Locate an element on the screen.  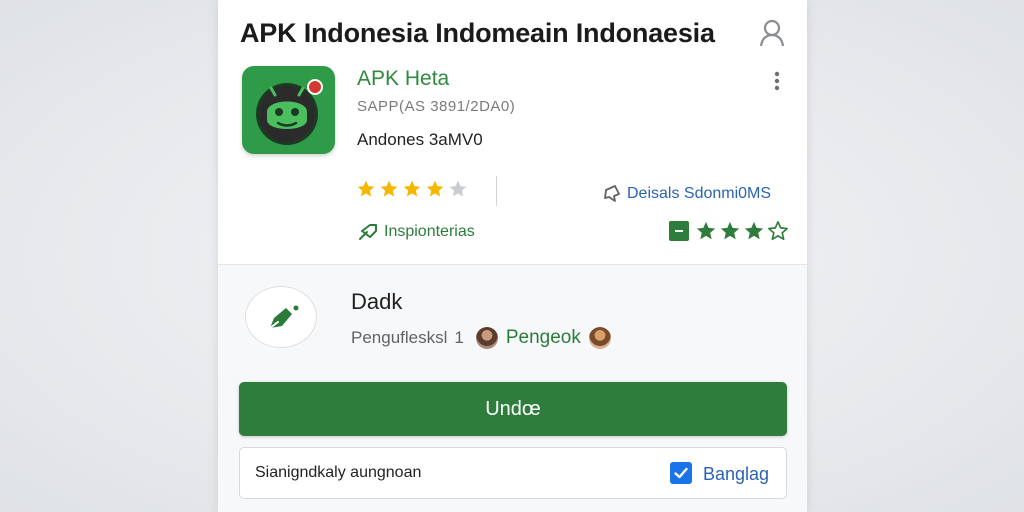
badge-icon is located at coordinates (679, 231).